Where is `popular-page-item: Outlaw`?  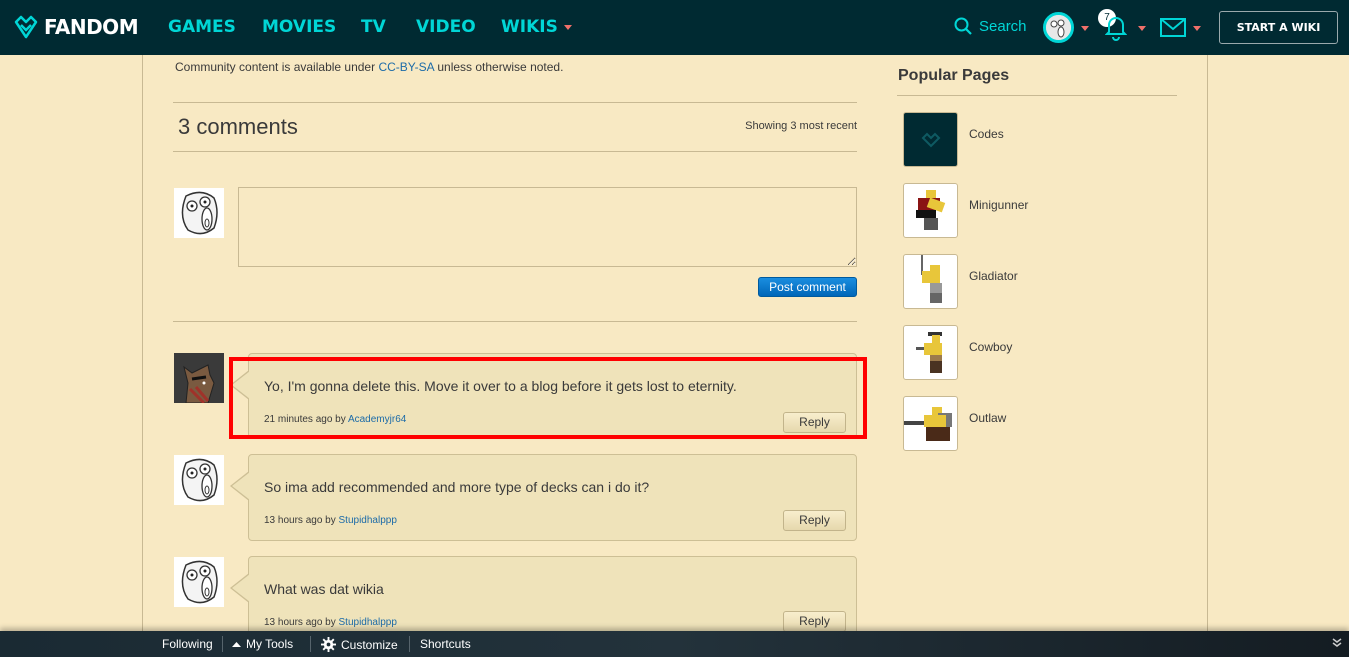 popular-page-item: Outlaw is located at coordinates (1043, 423).